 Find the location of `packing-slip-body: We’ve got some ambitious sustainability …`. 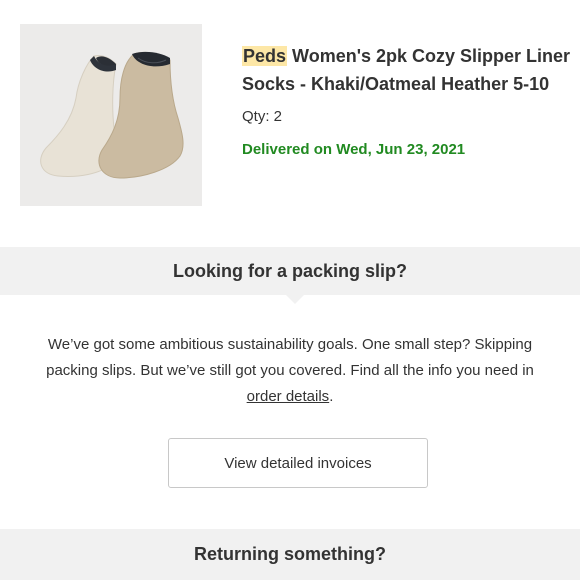

packing-slip-body: We’ve got some ambitious sustainability … is located at coordinates (290, 357).